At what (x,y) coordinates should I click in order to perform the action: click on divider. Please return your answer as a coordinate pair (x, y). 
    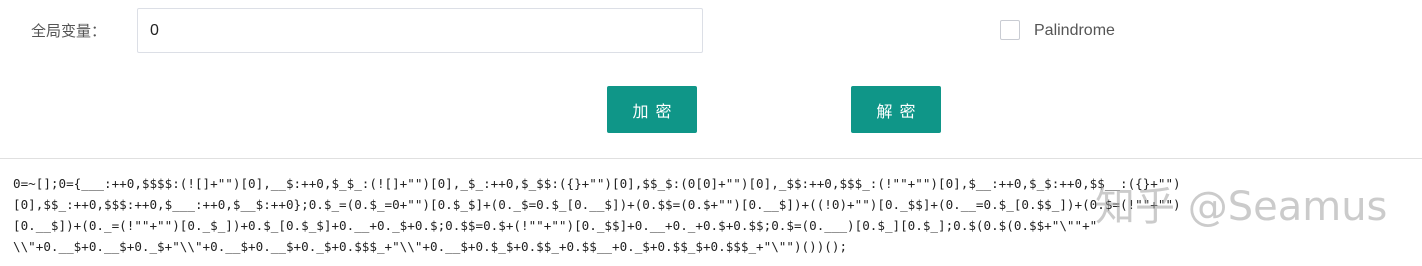
    Looking at the image, I should click on (711, 158).